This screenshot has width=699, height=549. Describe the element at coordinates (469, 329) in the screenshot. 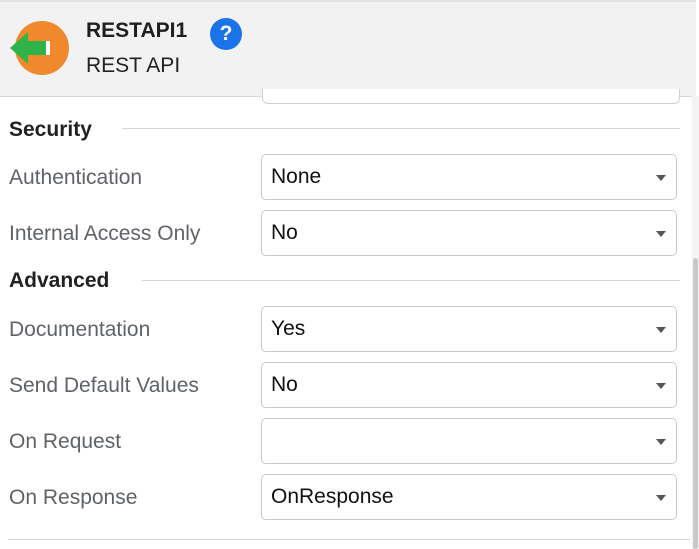

I see `documentation-select: Yes` at that location.